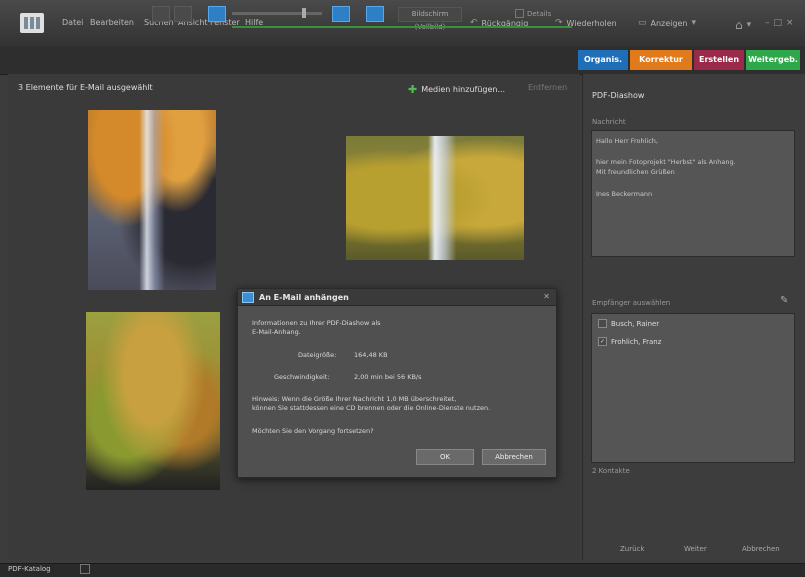 This screenshot has height=577, width=805. Describe the element at coordinates (533, 13) in the screenshot. I see `details-toggle: Details` at that location.